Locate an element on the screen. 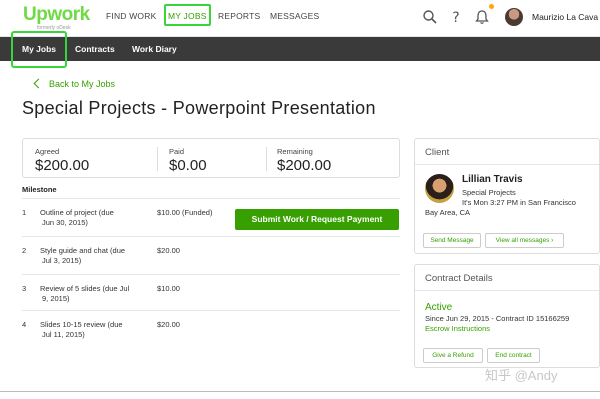  my-jobs-sub-highlight-box is located at coordinates (39, 49).